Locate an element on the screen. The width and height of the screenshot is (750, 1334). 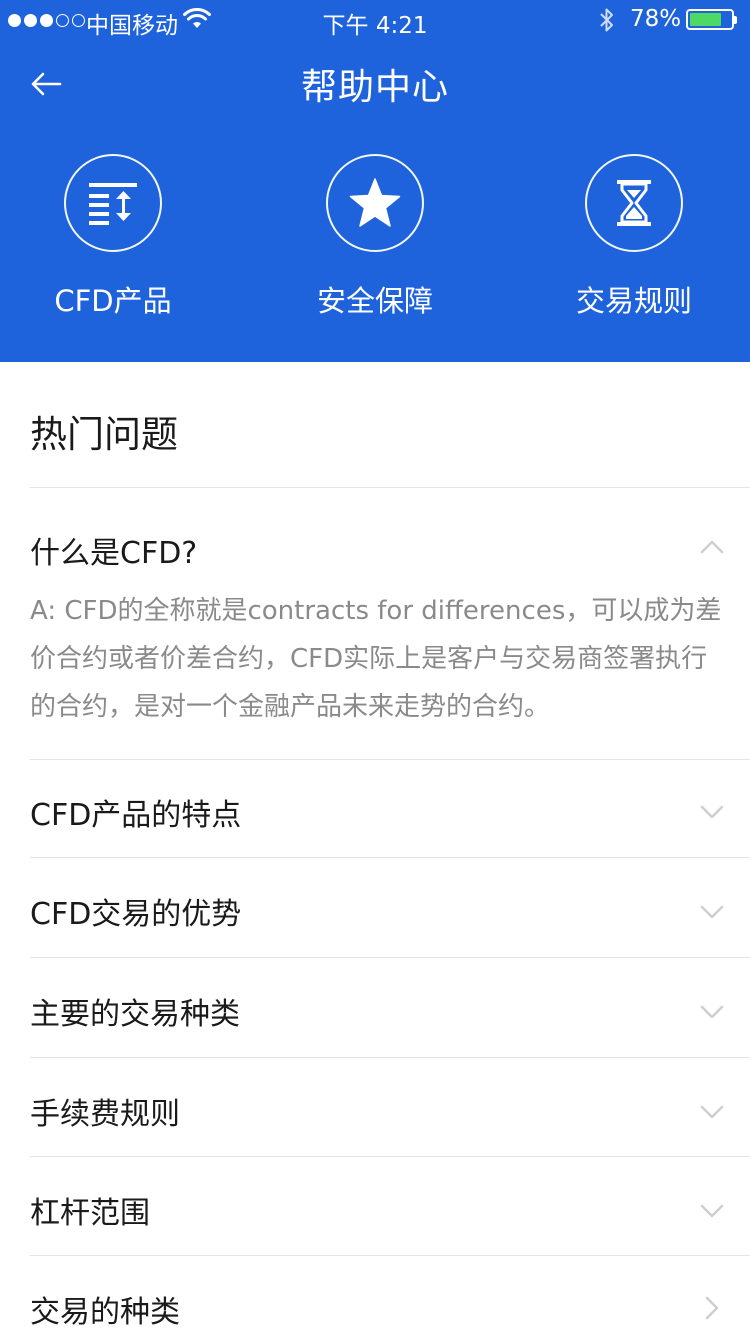
category-label: CFD产品 is located at coordinates (113, 301).